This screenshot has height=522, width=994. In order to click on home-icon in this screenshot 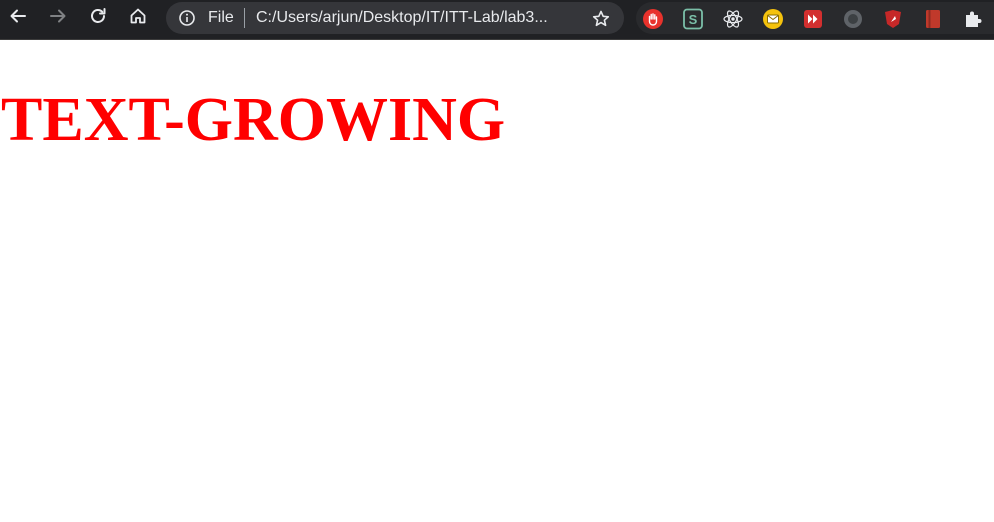, I will do `click(138, 18)`.